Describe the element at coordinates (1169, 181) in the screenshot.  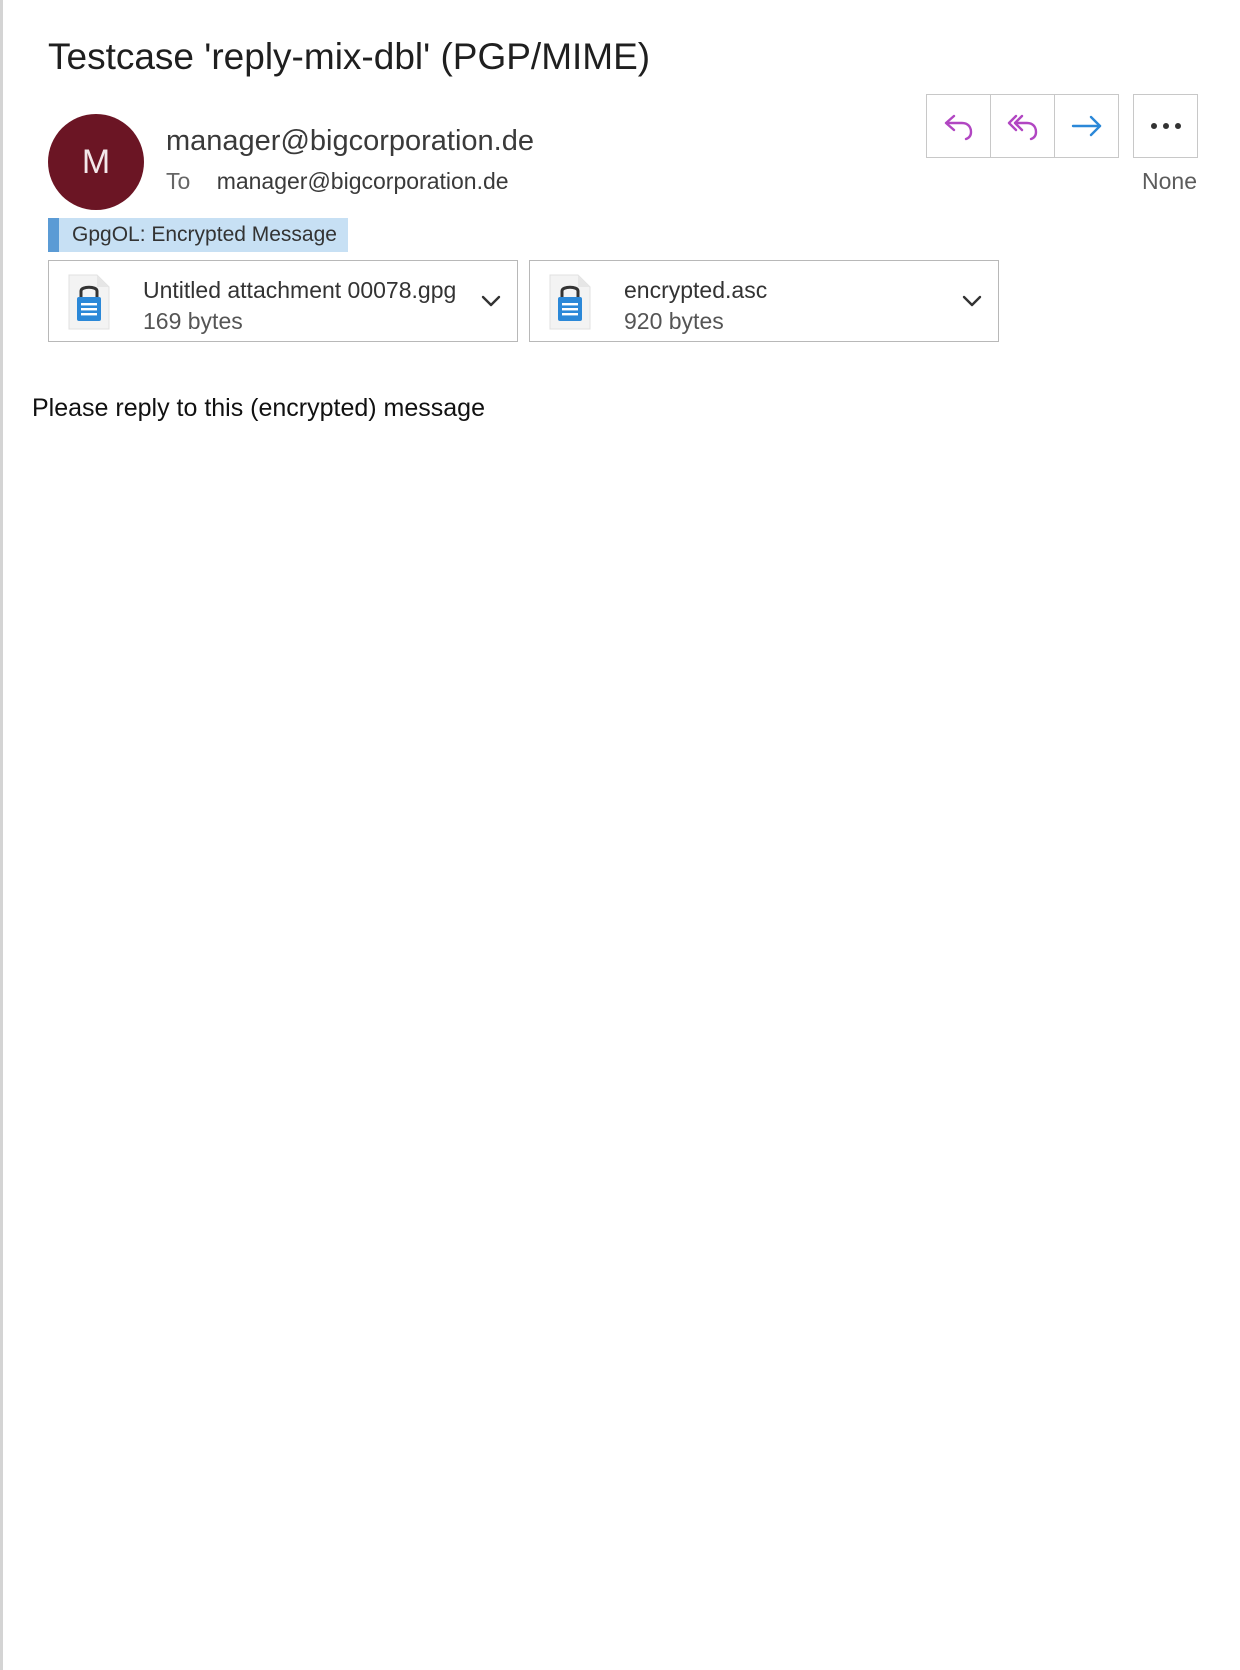
I see `category-label: None` at that location.